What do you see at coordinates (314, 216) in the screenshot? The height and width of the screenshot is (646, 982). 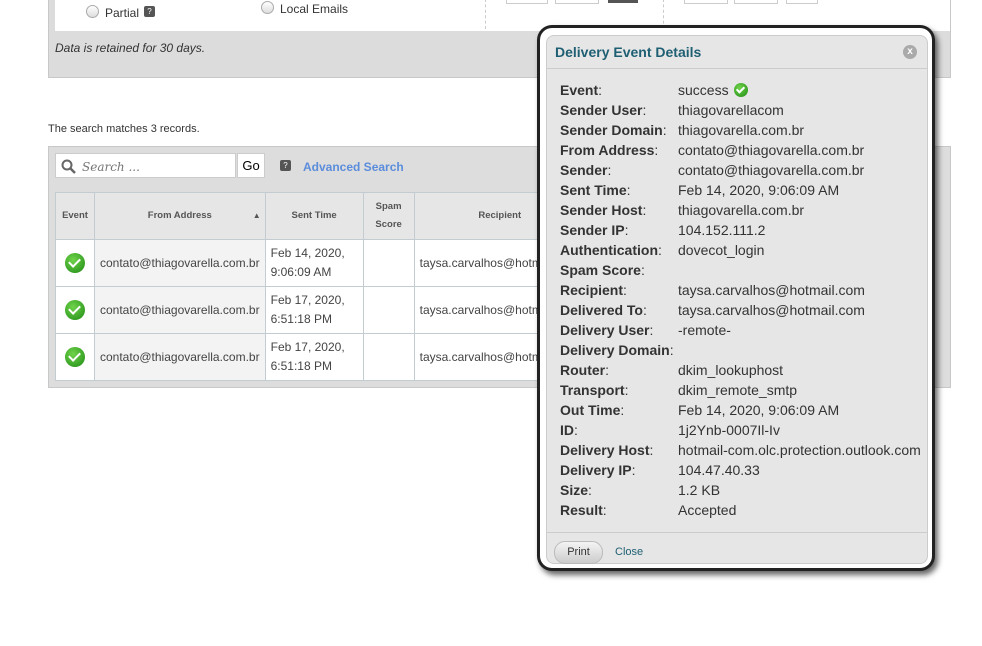 I see `col-sent-time: Sent Time` at bounding box center [314, 216].